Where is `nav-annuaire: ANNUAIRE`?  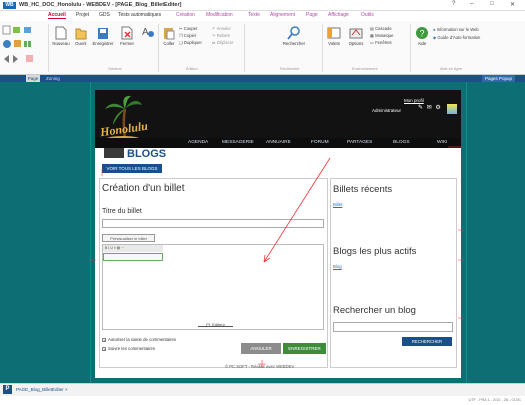 nav-annuaire: ANNUAIRE is located at coordinates (278, 142).